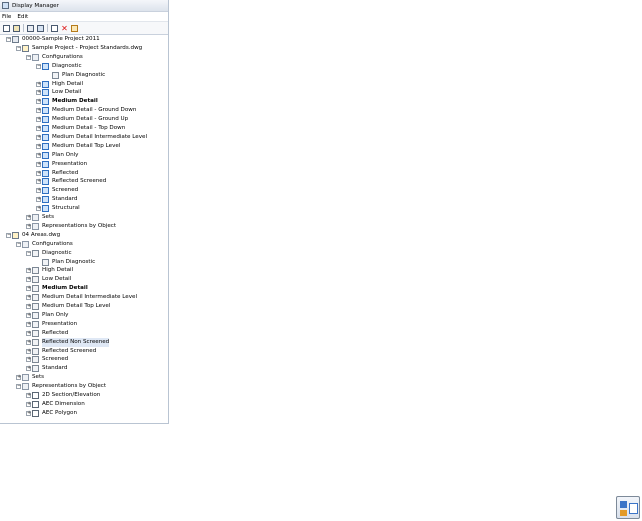 Image resolution: width=642 pixels, height=521 pixels. Describe the element at coordinates (68, 342) in the screenshot. I see `tree-item: + Reflected Non Screened` at that location.